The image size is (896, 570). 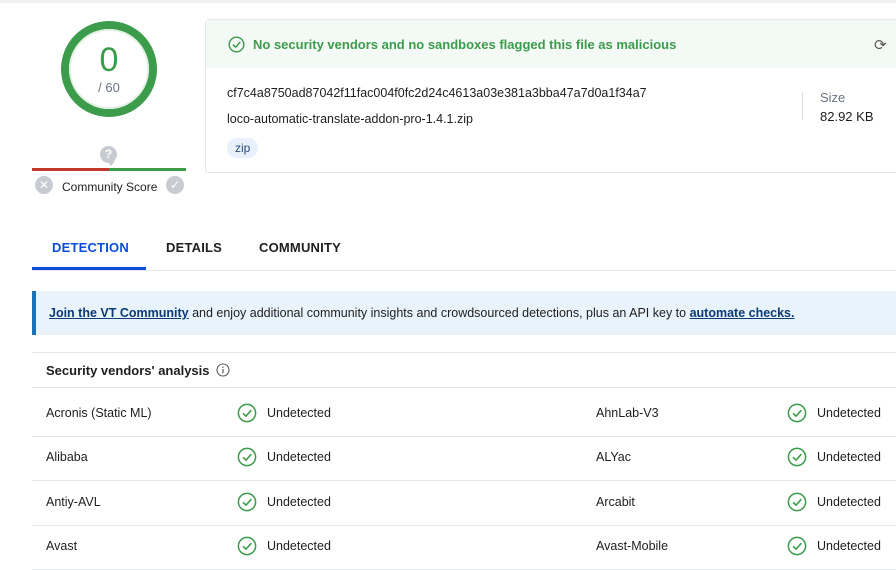 What do you see at coordinates (464, 547) in the screenshot?
I see `table-row: Avast Undetected Avast-Mobile Undetected` at bounding box center [464, 547].